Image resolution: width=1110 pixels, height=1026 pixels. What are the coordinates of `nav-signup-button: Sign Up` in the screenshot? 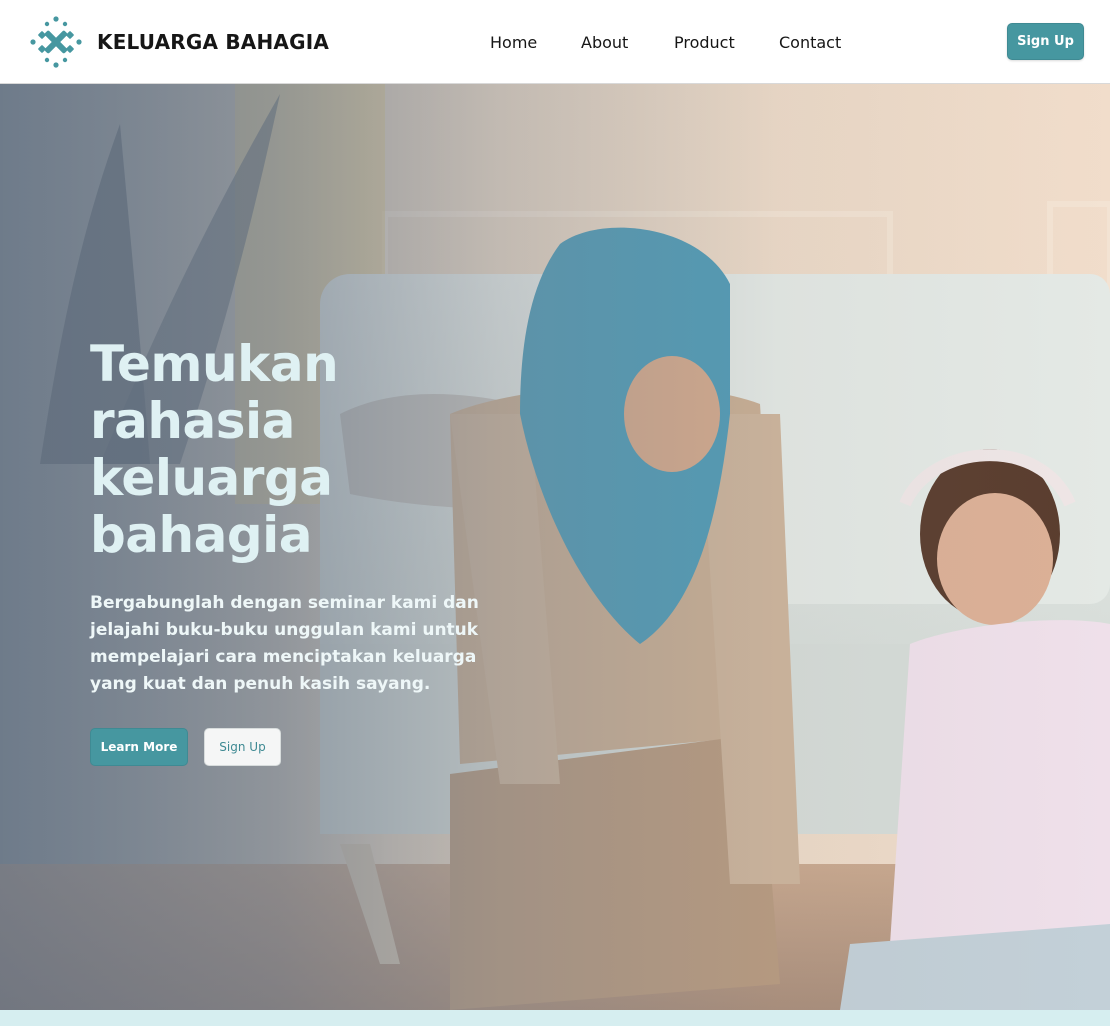 It's located at (1045, 41).